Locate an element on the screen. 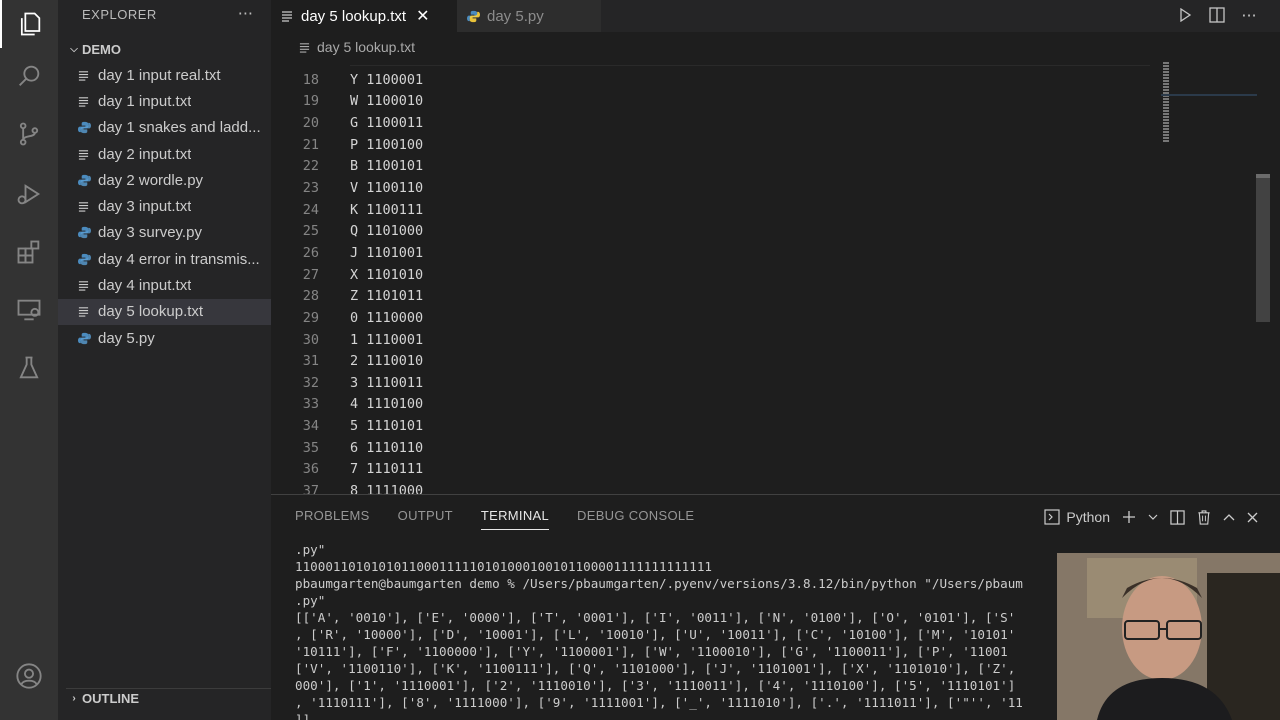 The image size is (1280, 720). code-line: 31 2 1110010 is located at coordinates (711, 361).